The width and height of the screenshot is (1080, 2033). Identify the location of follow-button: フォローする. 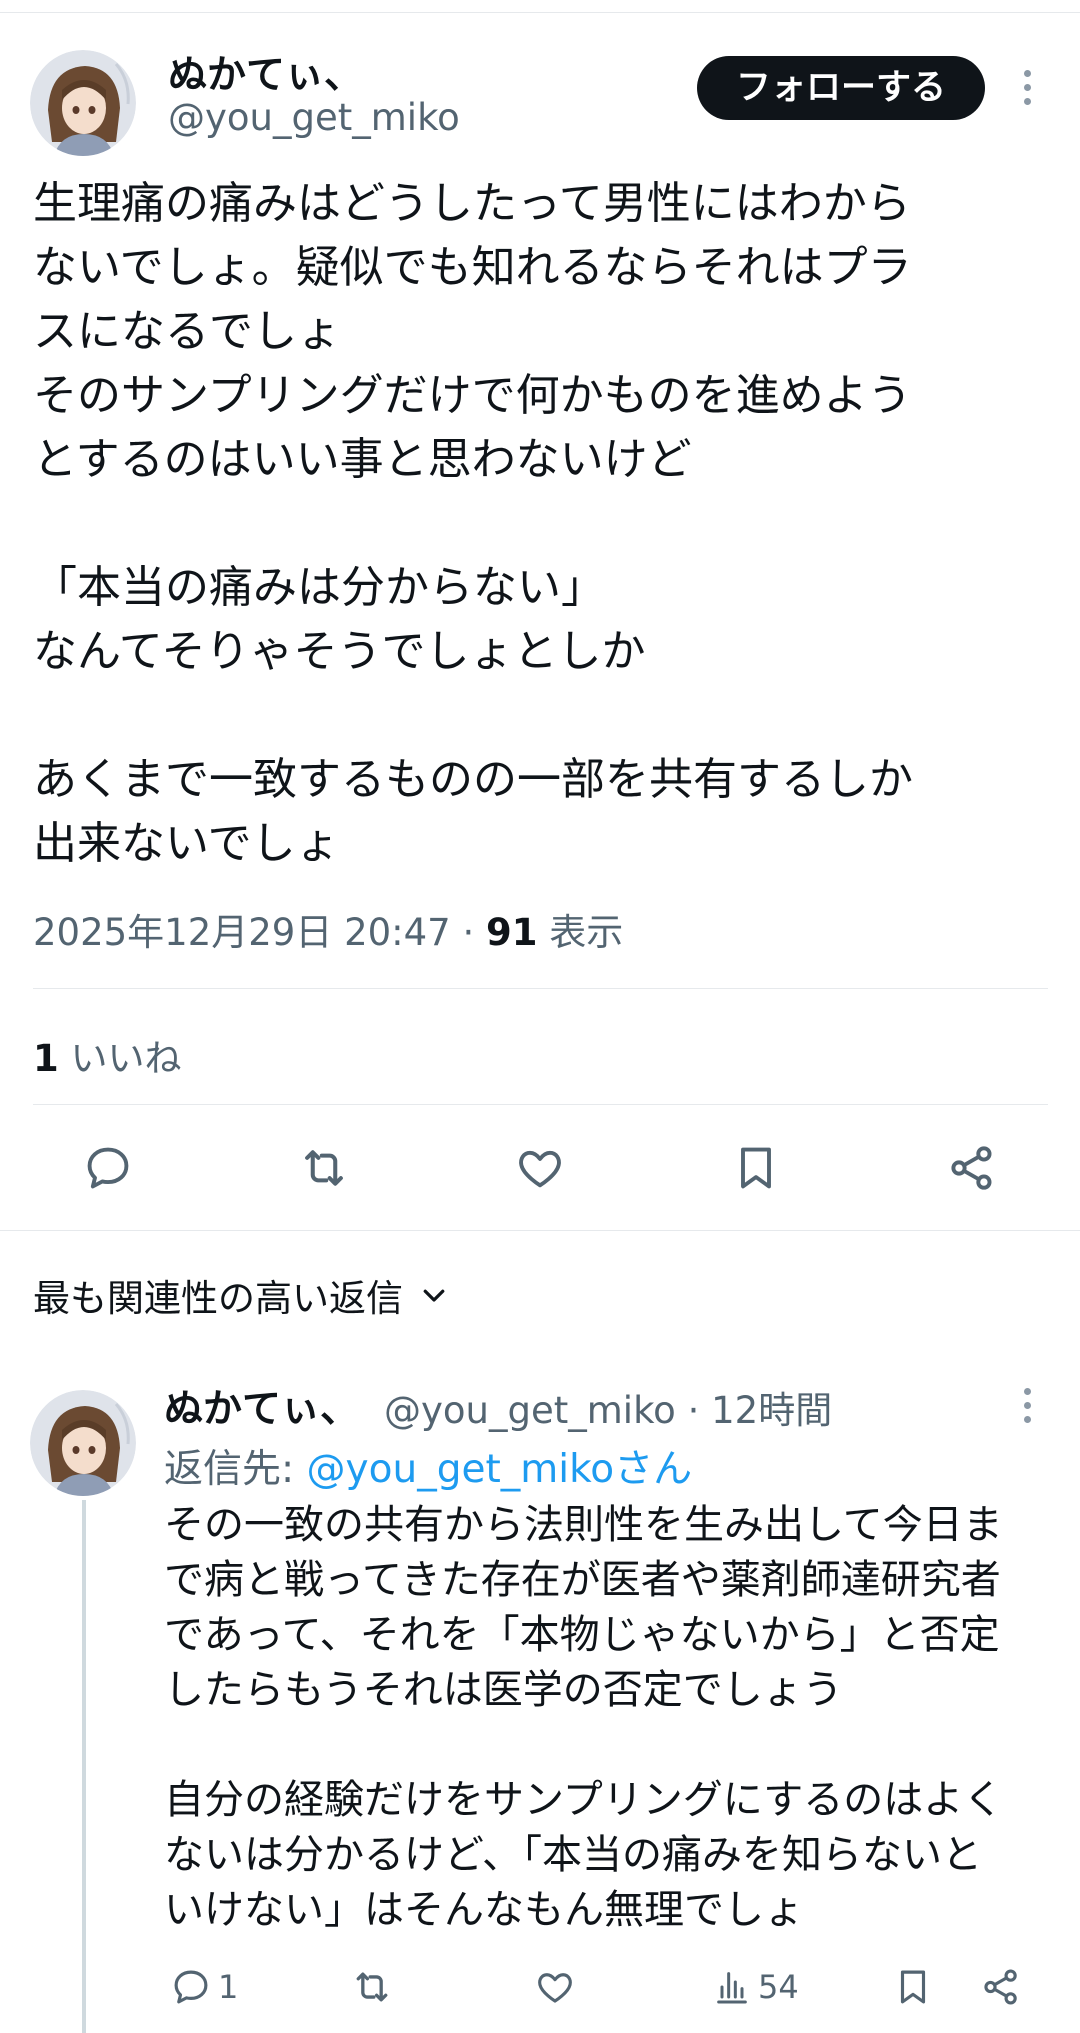
(841, 88).